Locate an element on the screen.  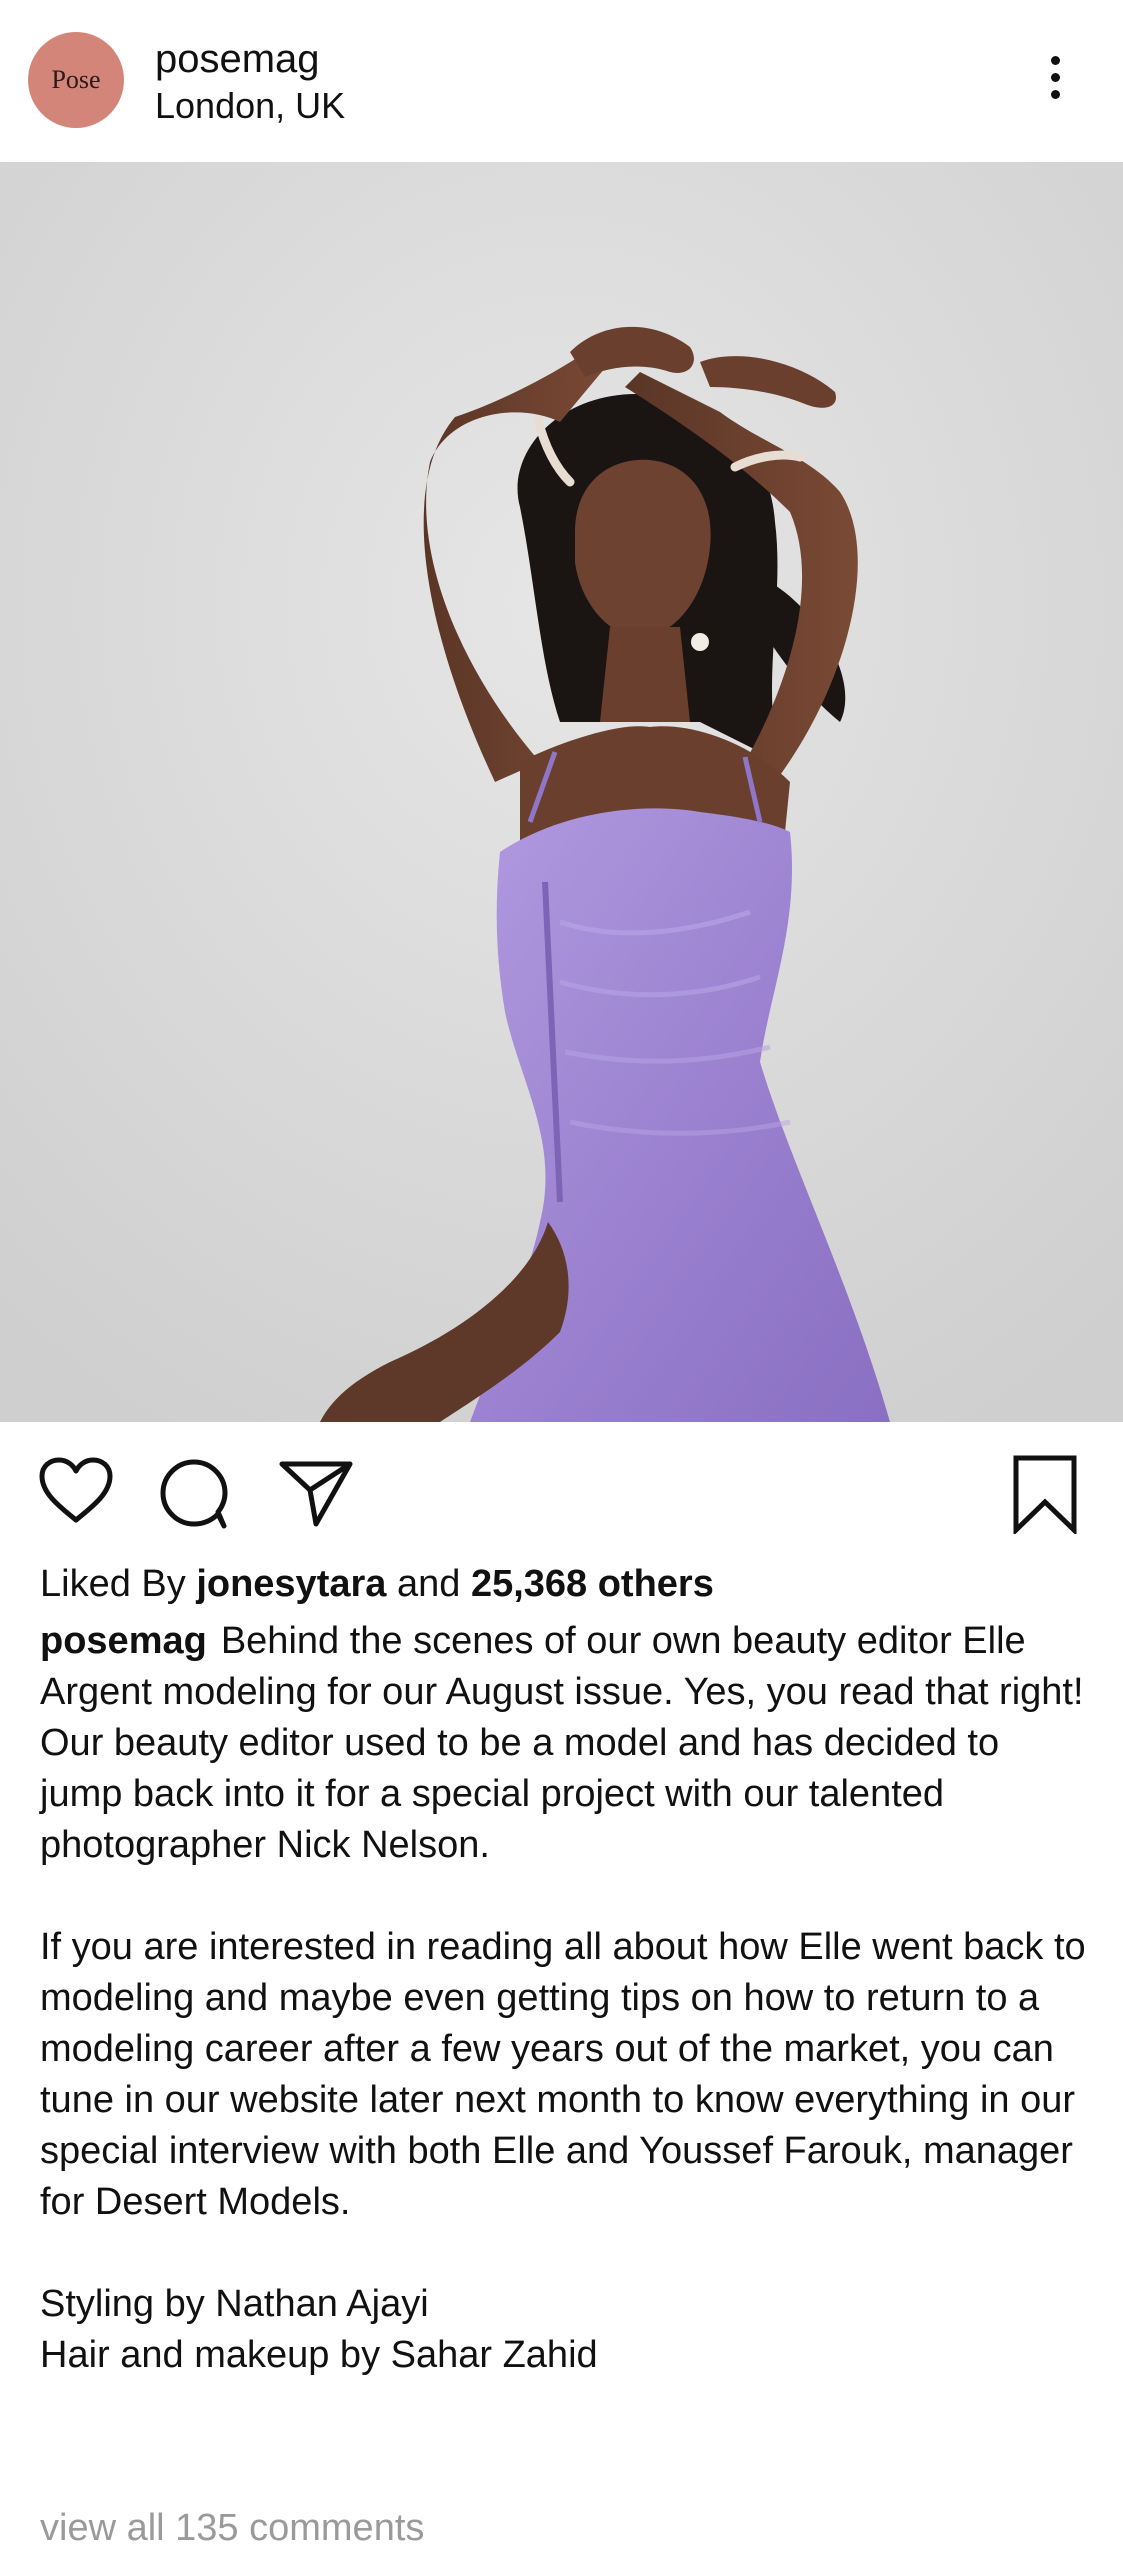
post-header: Pose posemag London, UK is located at coordinates (561, 81).